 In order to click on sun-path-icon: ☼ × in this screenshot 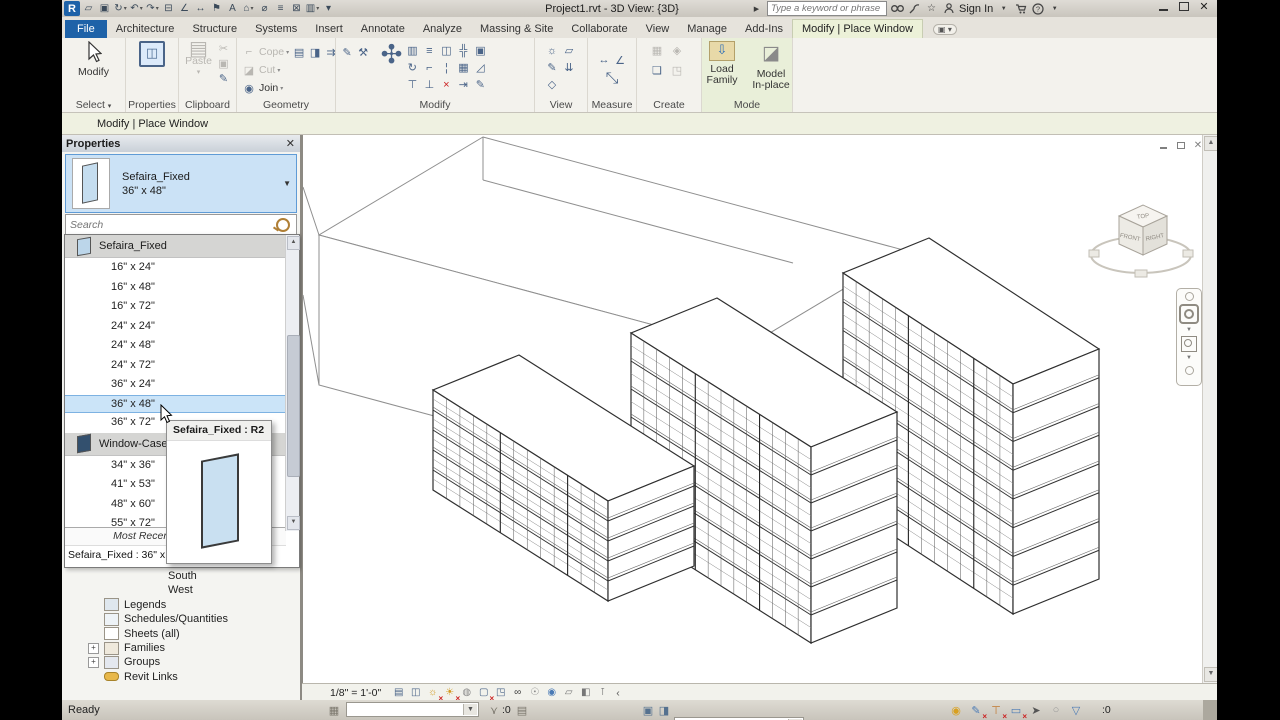, I will do `click(434, 694)`.